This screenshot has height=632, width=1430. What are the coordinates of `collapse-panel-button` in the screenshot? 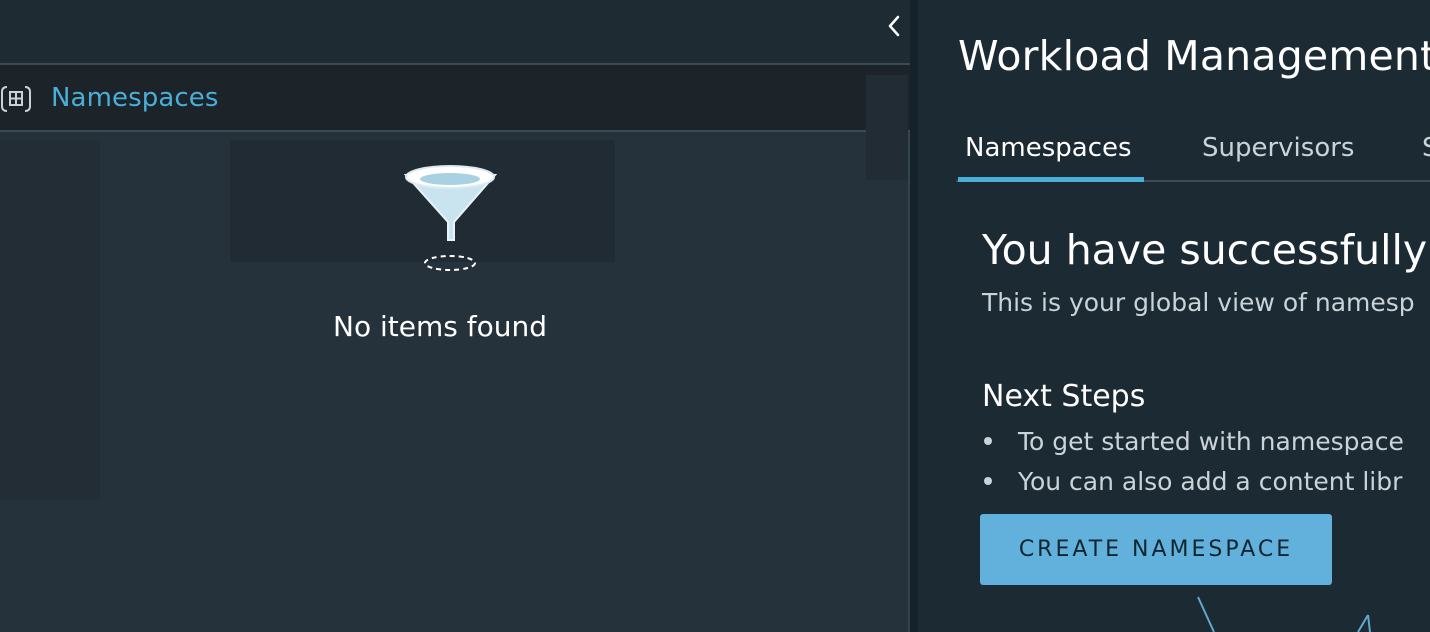 It's located at (894, 26).